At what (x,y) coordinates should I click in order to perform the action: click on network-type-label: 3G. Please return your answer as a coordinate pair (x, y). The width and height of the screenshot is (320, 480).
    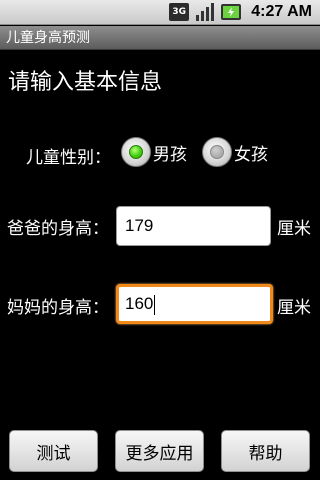
    Looking at the image, I should click on (179, 11).